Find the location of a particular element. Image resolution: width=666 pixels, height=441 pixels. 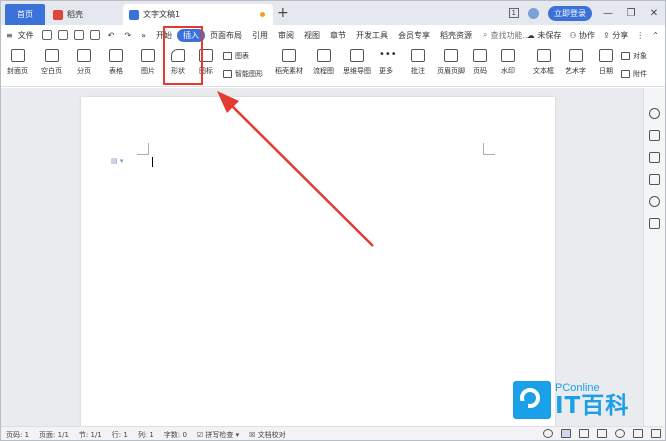

status-section: 节: 1/1 is located at coordinates (90, 434).